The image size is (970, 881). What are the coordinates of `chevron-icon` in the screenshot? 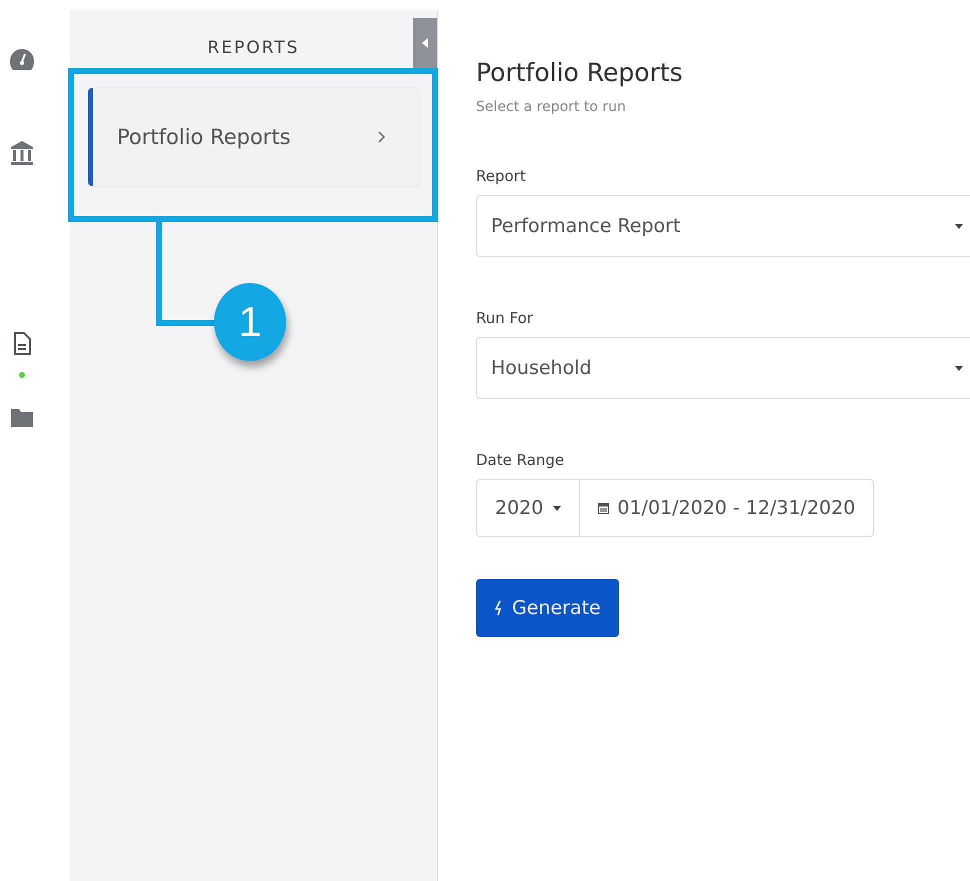 It's located at (381, 137).